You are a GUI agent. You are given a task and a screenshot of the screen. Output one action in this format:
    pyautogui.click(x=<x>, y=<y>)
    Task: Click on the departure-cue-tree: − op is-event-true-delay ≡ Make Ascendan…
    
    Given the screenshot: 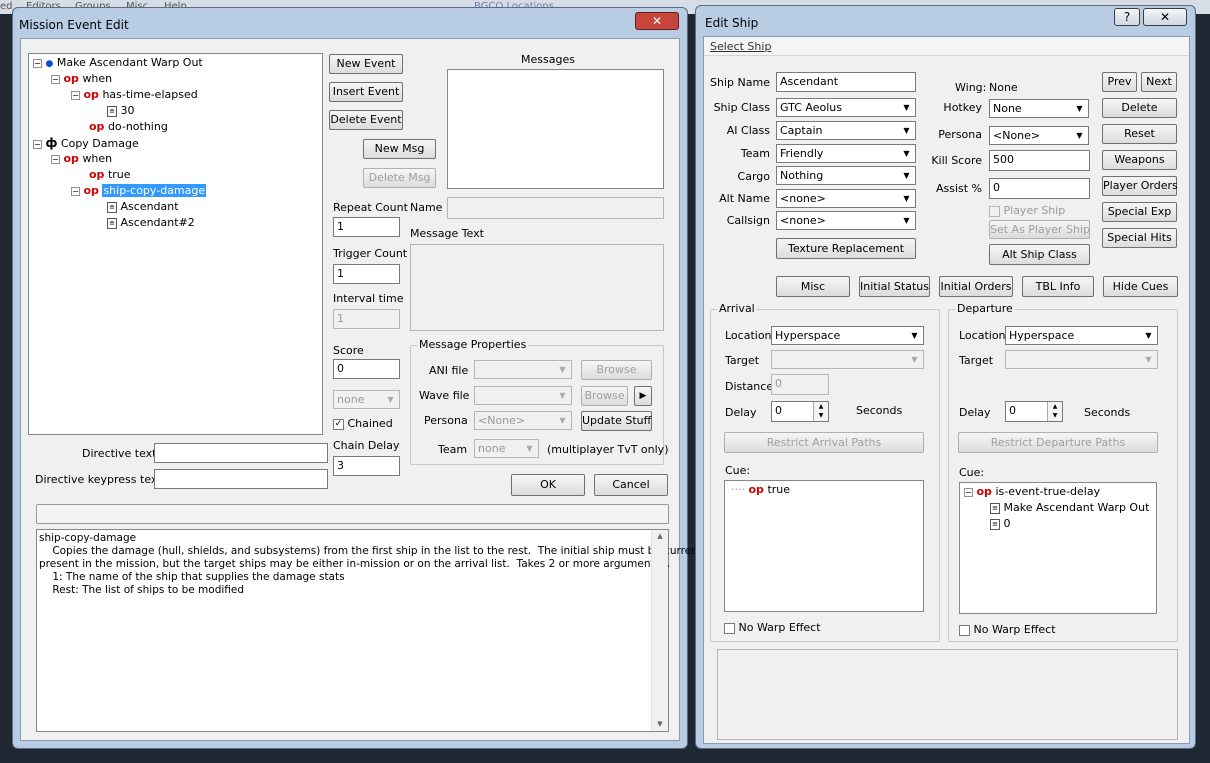 What is the action you would take?
    pyautogui.click(x=1058, y=548)
    